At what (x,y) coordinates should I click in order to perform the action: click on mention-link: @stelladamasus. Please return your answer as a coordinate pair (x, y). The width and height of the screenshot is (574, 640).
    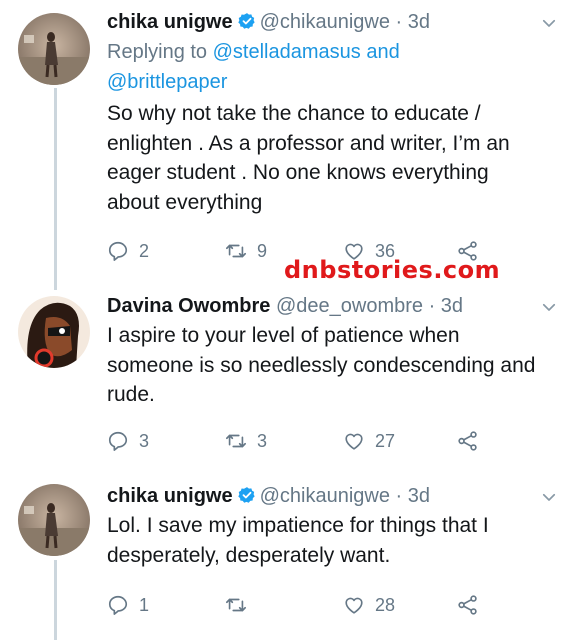
    Looking at the image, I should click on (287, 52).